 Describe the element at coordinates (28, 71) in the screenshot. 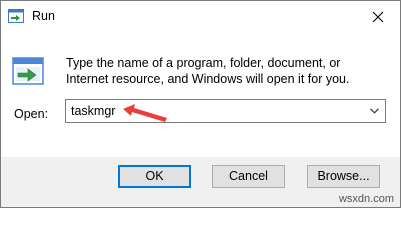

I see `run-icon` at that location.